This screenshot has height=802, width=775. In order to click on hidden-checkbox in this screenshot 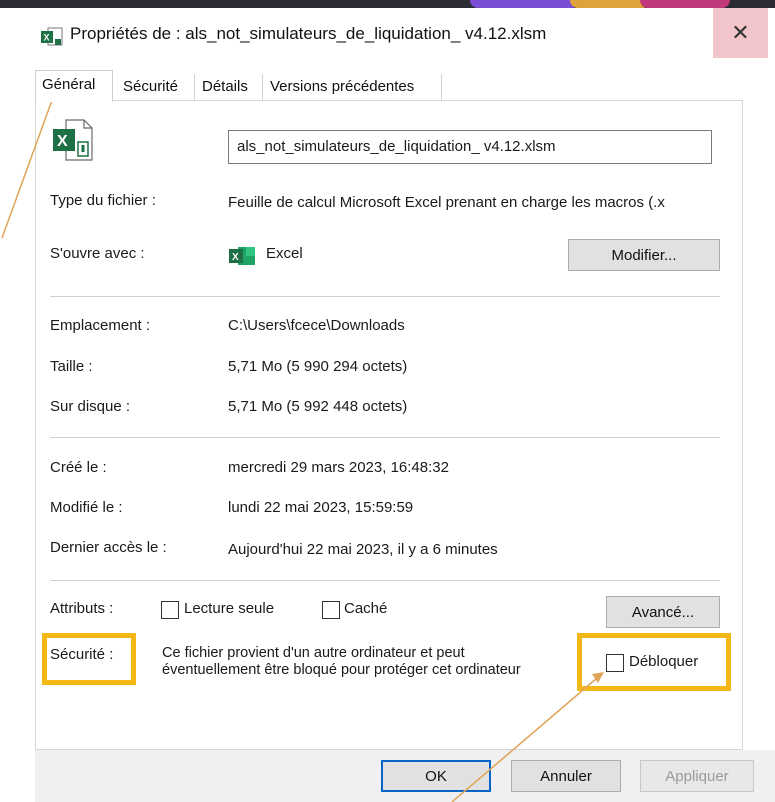, I will do `click(331, 610)`.